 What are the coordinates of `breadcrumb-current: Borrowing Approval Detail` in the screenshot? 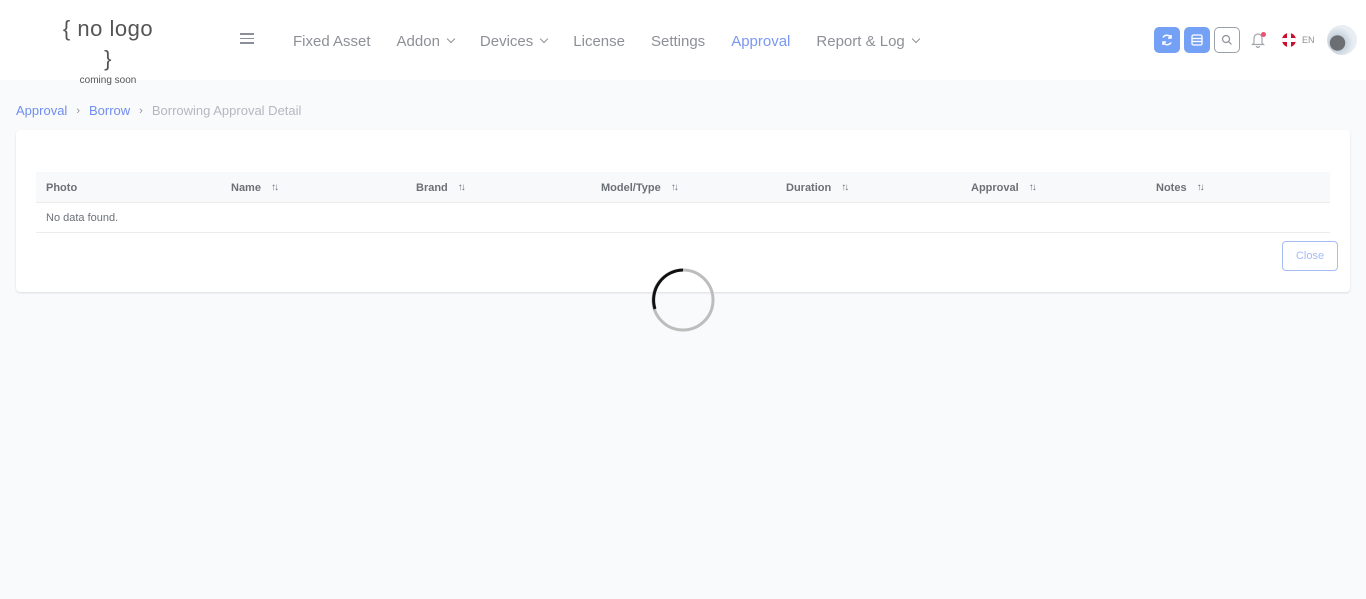 It's located at (226, 110).